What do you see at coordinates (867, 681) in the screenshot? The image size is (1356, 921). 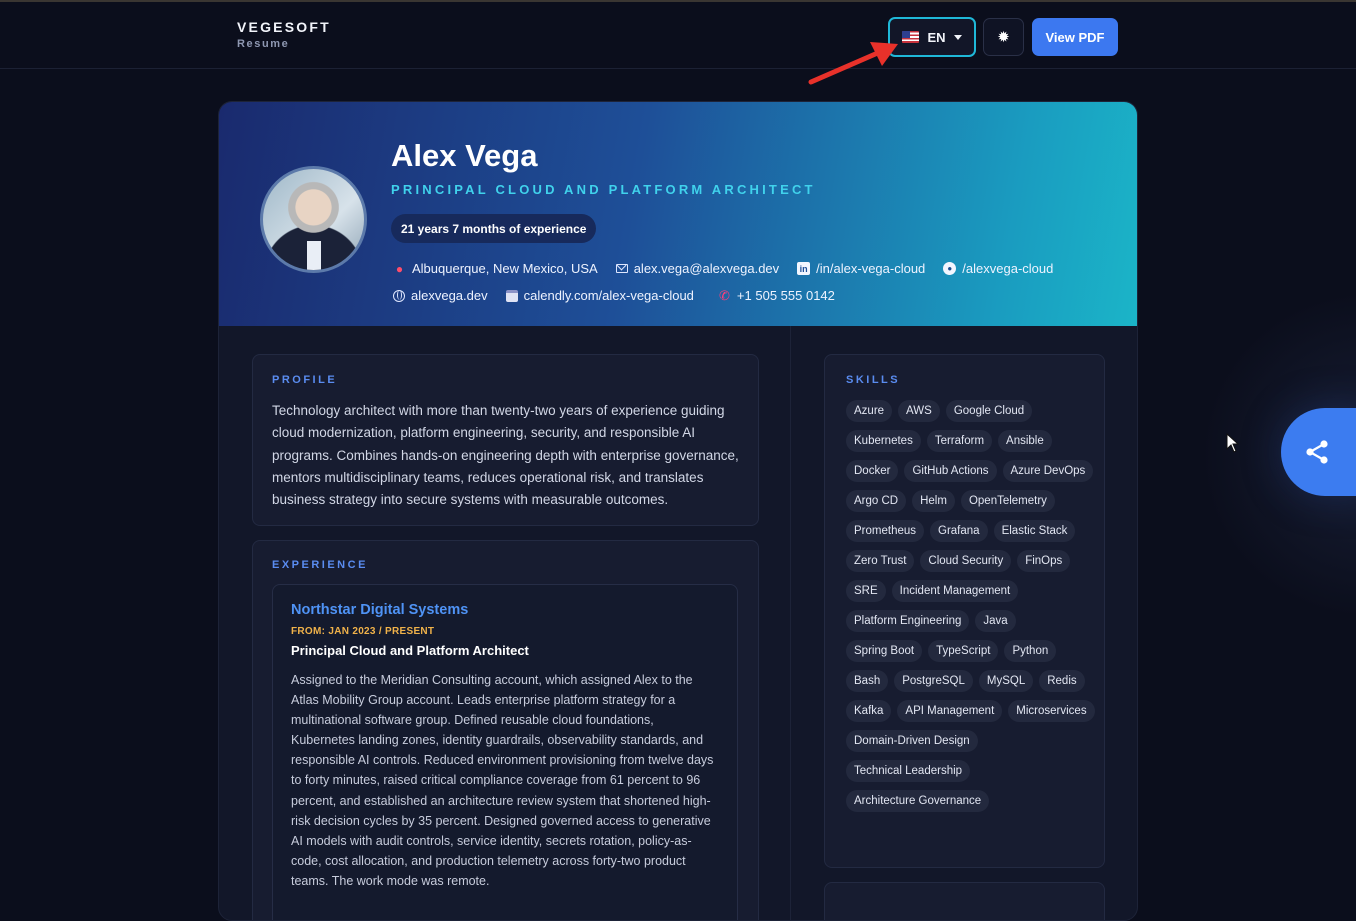 I see `skill-chip: Bash` at bounding box center [867, 681].